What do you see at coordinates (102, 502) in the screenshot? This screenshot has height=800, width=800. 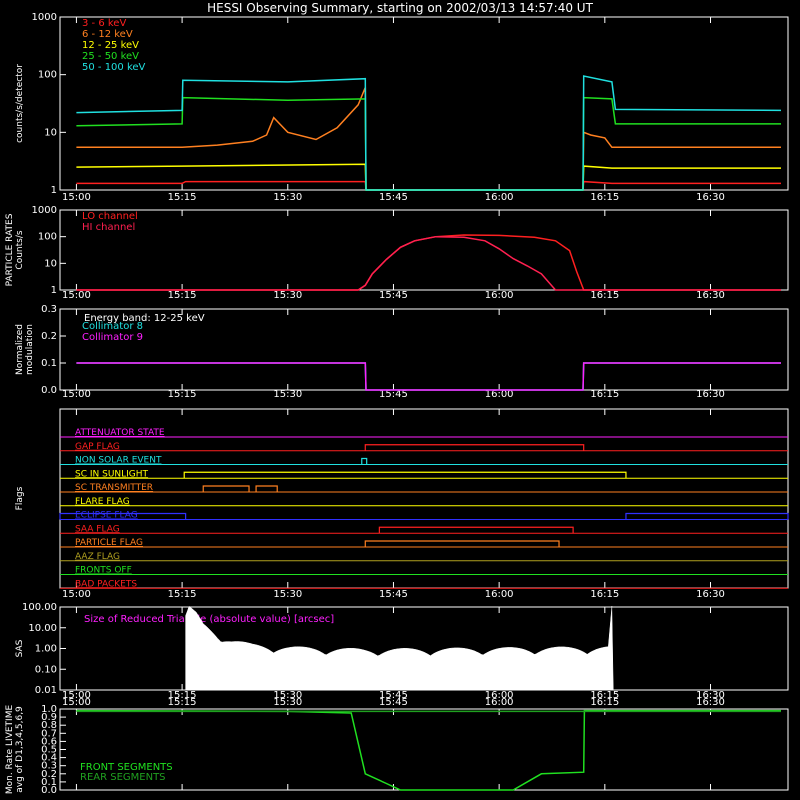 I see `flag-label: FLARE FLAG` at bounding box center [102, 502].